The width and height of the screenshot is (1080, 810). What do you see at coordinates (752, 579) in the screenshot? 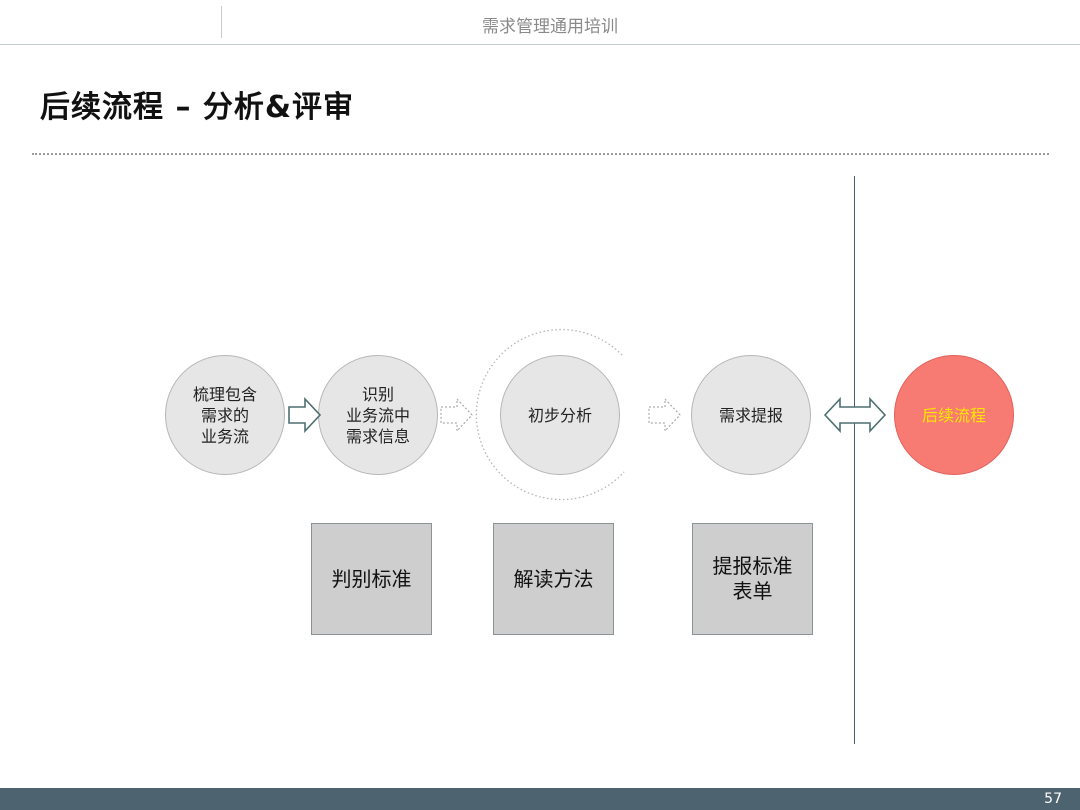
I see `submission-form-box: 提报标准 表单` at bounding box center [752, 579].